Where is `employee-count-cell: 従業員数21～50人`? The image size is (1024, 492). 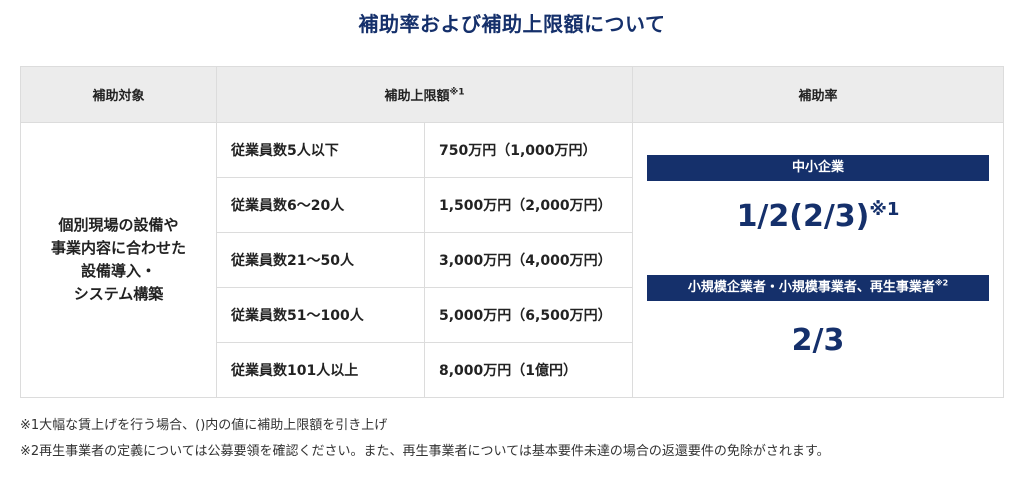 employee-count-cell: 従業員数21～50人 is located at coordinates (320, 260).